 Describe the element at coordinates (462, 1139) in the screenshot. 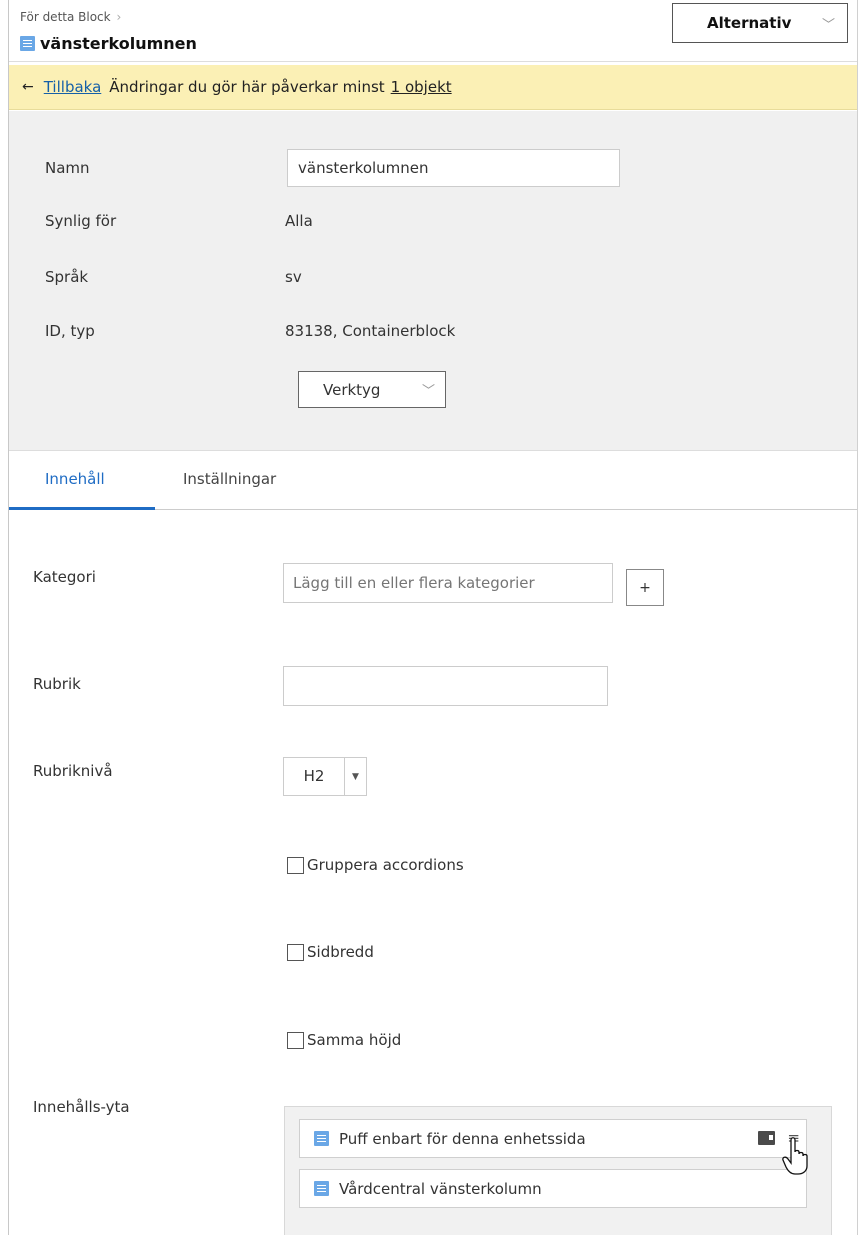

I see `content-item-label: Puff enbart för denna enhetssida` at that location.